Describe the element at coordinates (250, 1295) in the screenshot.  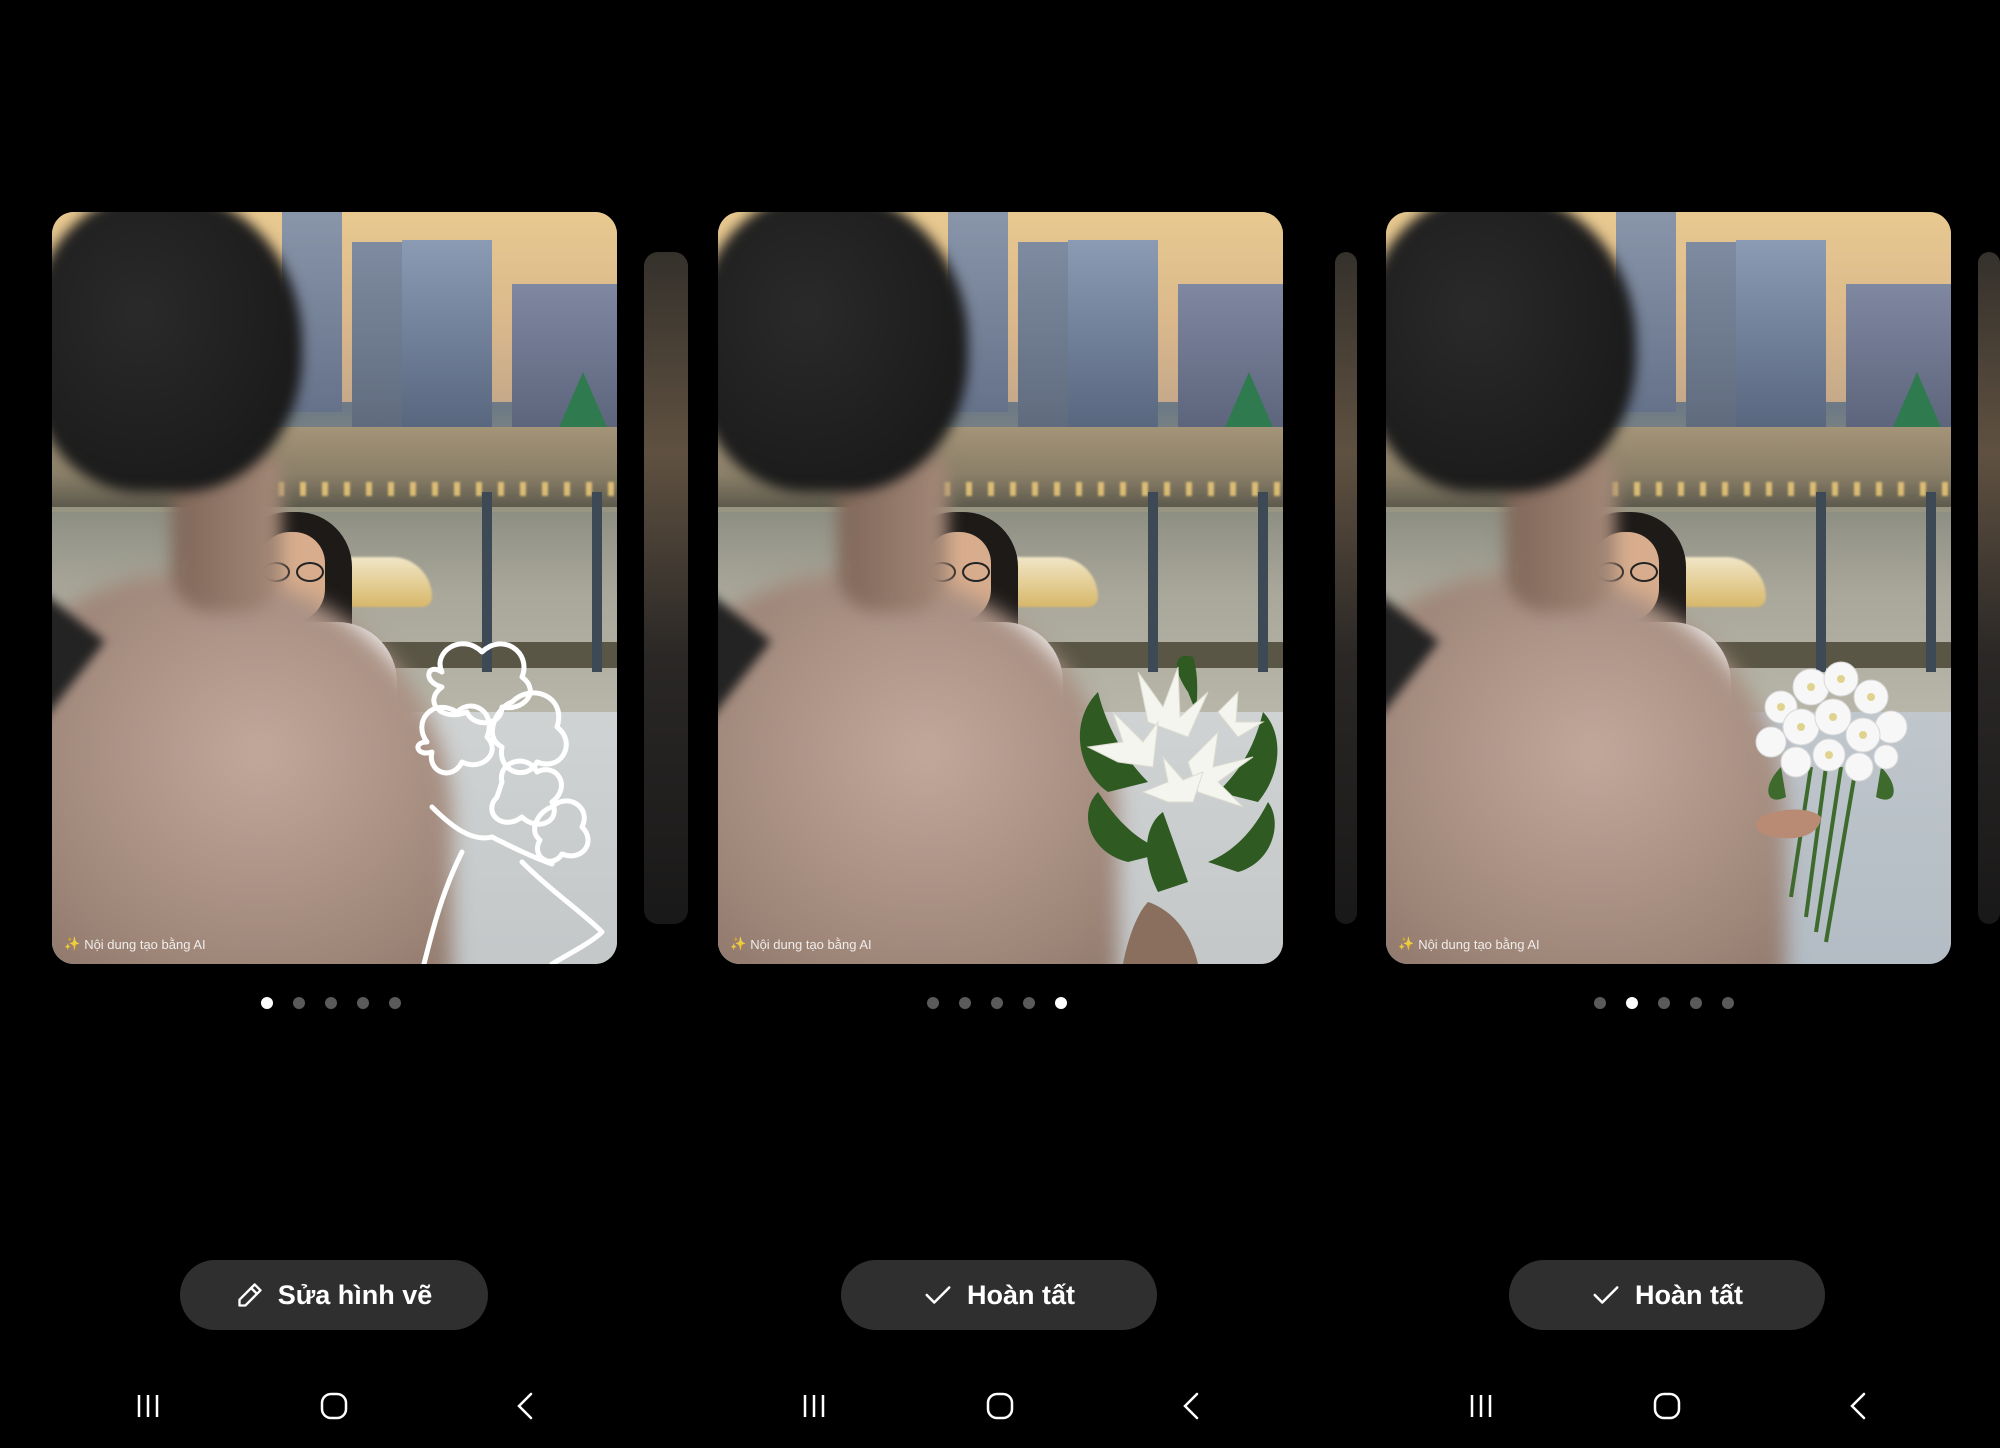
I see `pencil-icon` at that location.